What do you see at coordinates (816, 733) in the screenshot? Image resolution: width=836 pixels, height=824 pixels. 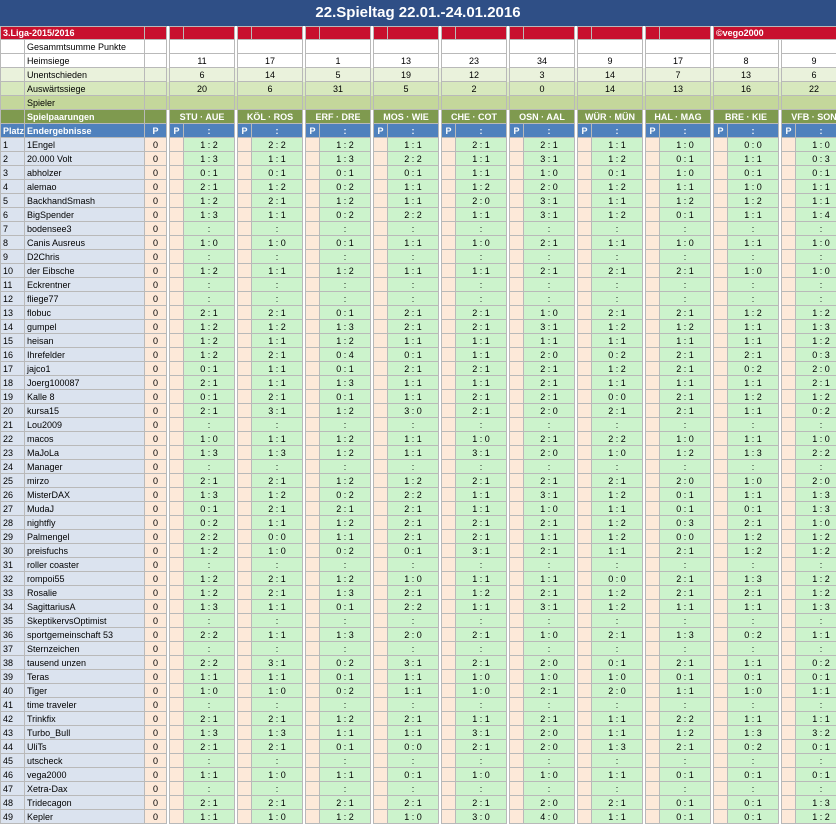 I see `tip-cell: 3 : 2` at bounding box center [816, 733].